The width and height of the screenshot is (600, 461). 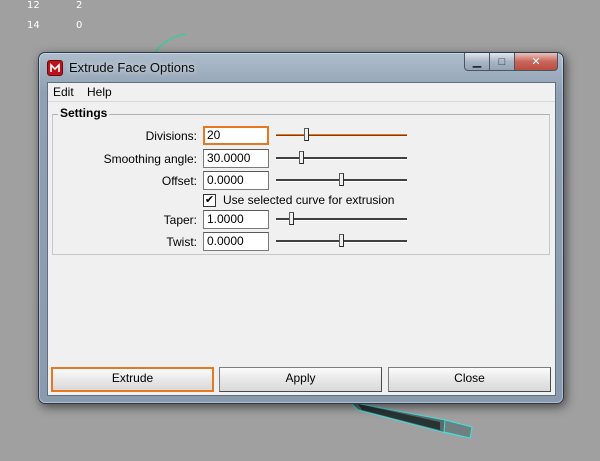 What do you see at coordinates (132, 379) in the screenshot?
I see `extrude-button: Extrude` at bounding box center [132, 379].